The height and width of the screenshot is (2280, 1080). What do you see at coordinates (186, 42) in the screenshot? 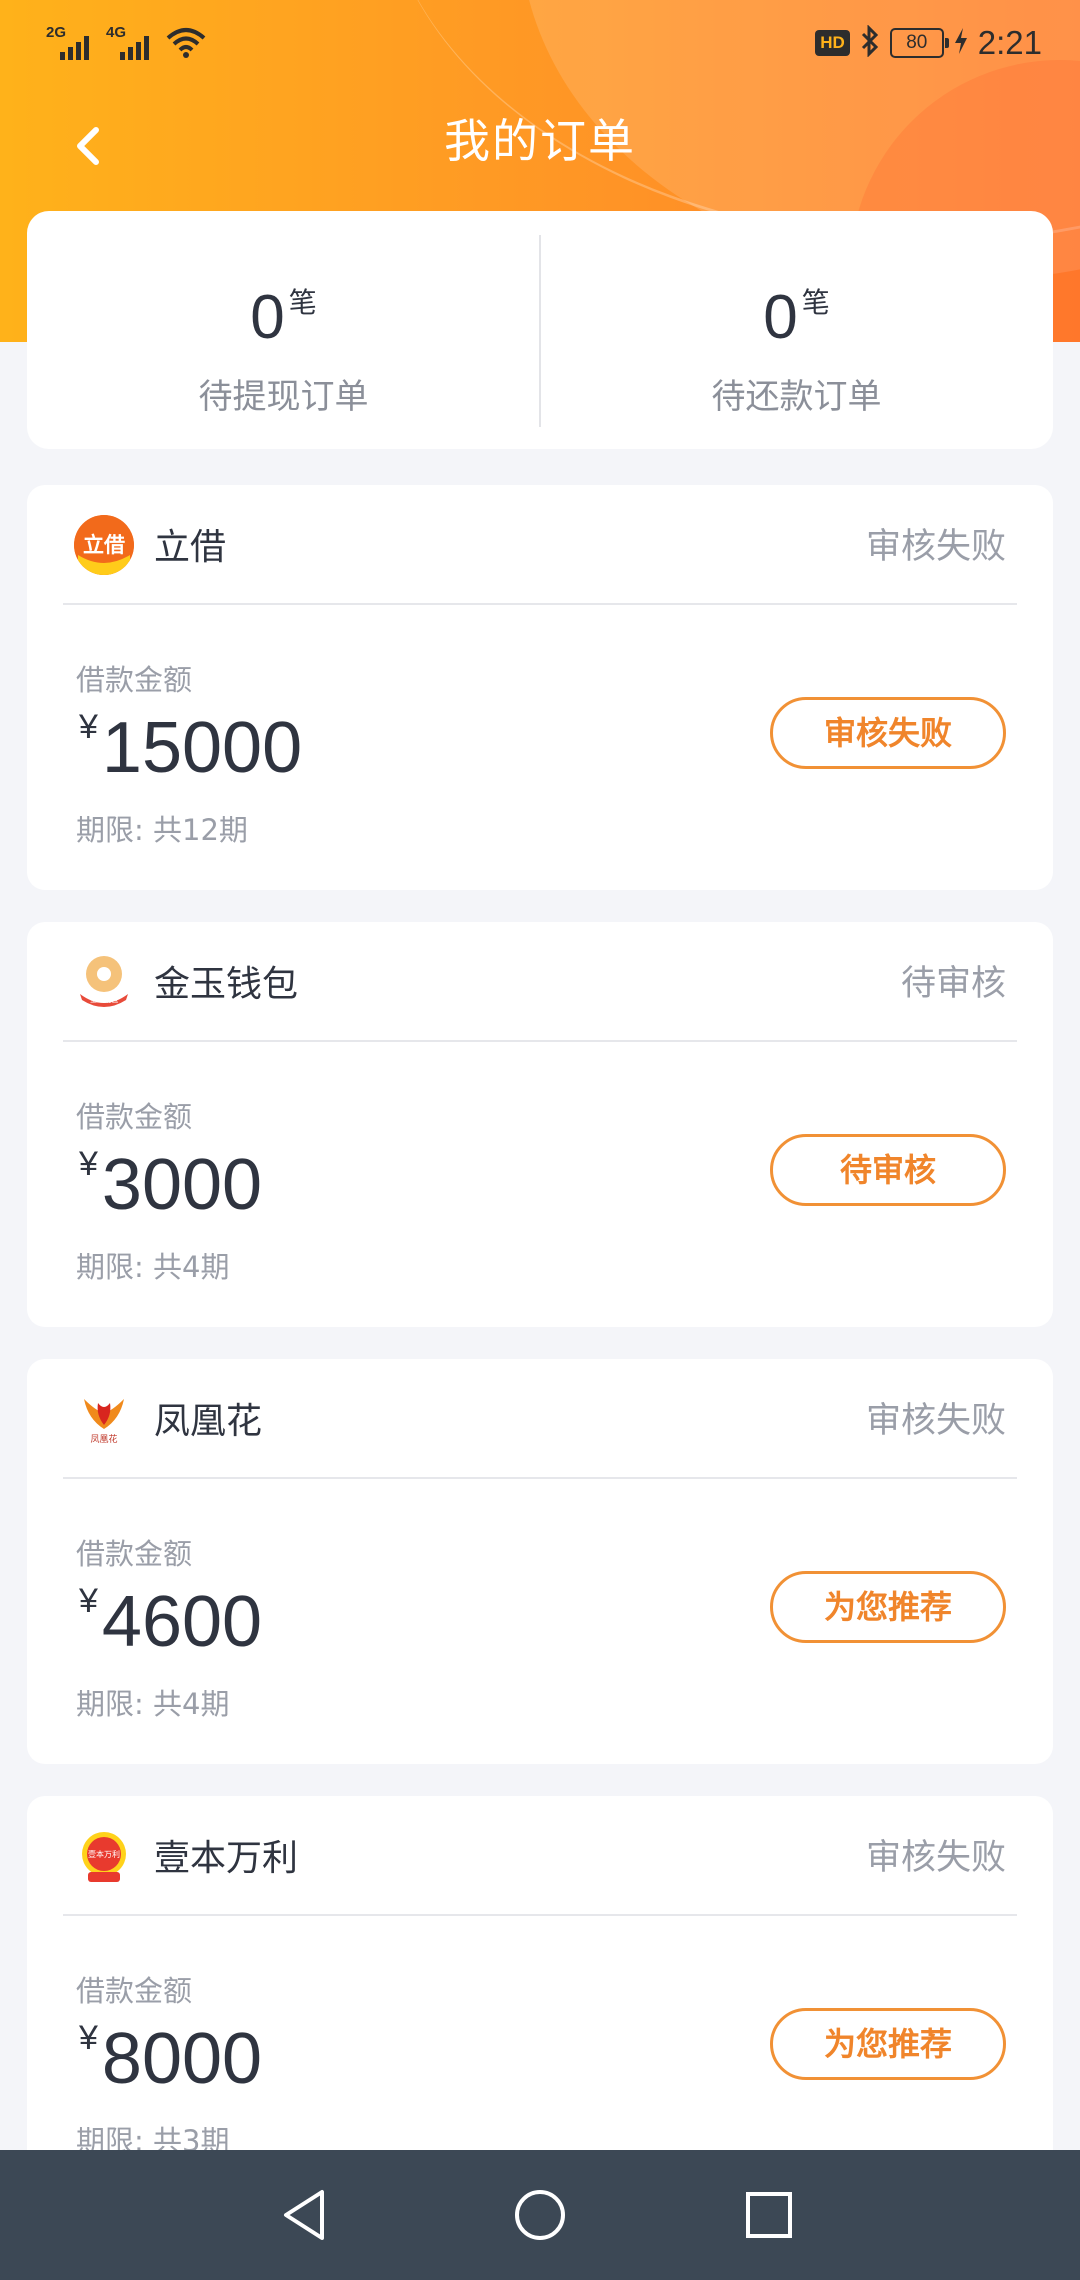
I see `wifi-icon` at bounding box center [186, 42].